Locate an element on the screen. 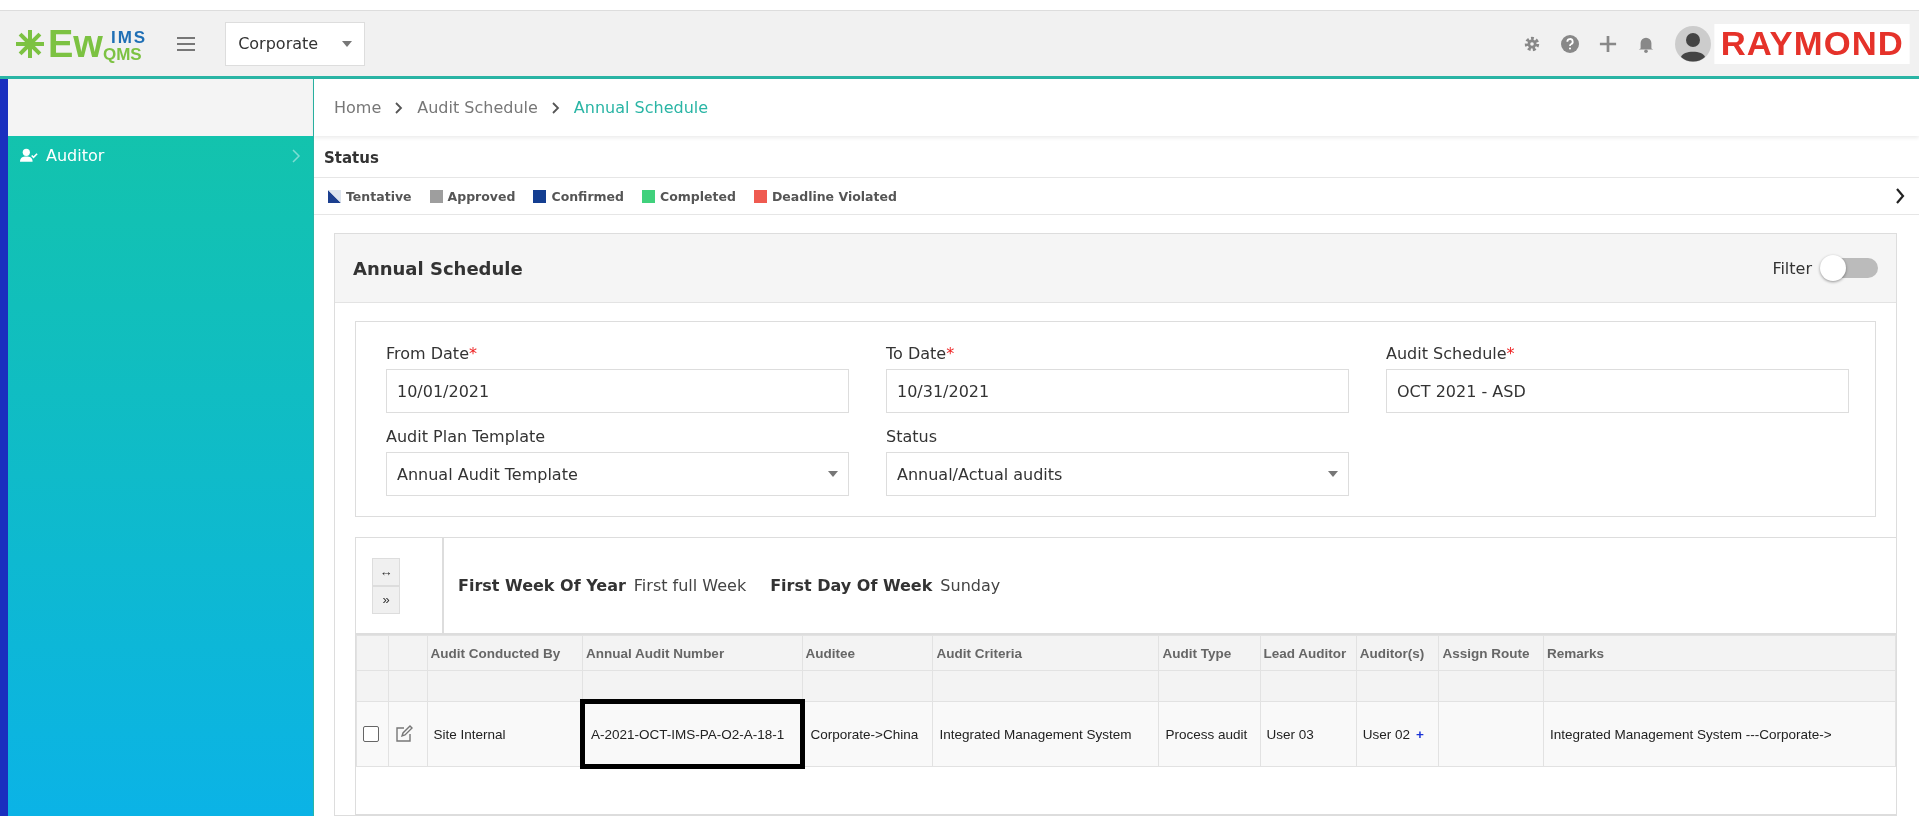 The width and height of the screenshot is (1919, 816). sunburst-icon is located at coordinates (30, 43).